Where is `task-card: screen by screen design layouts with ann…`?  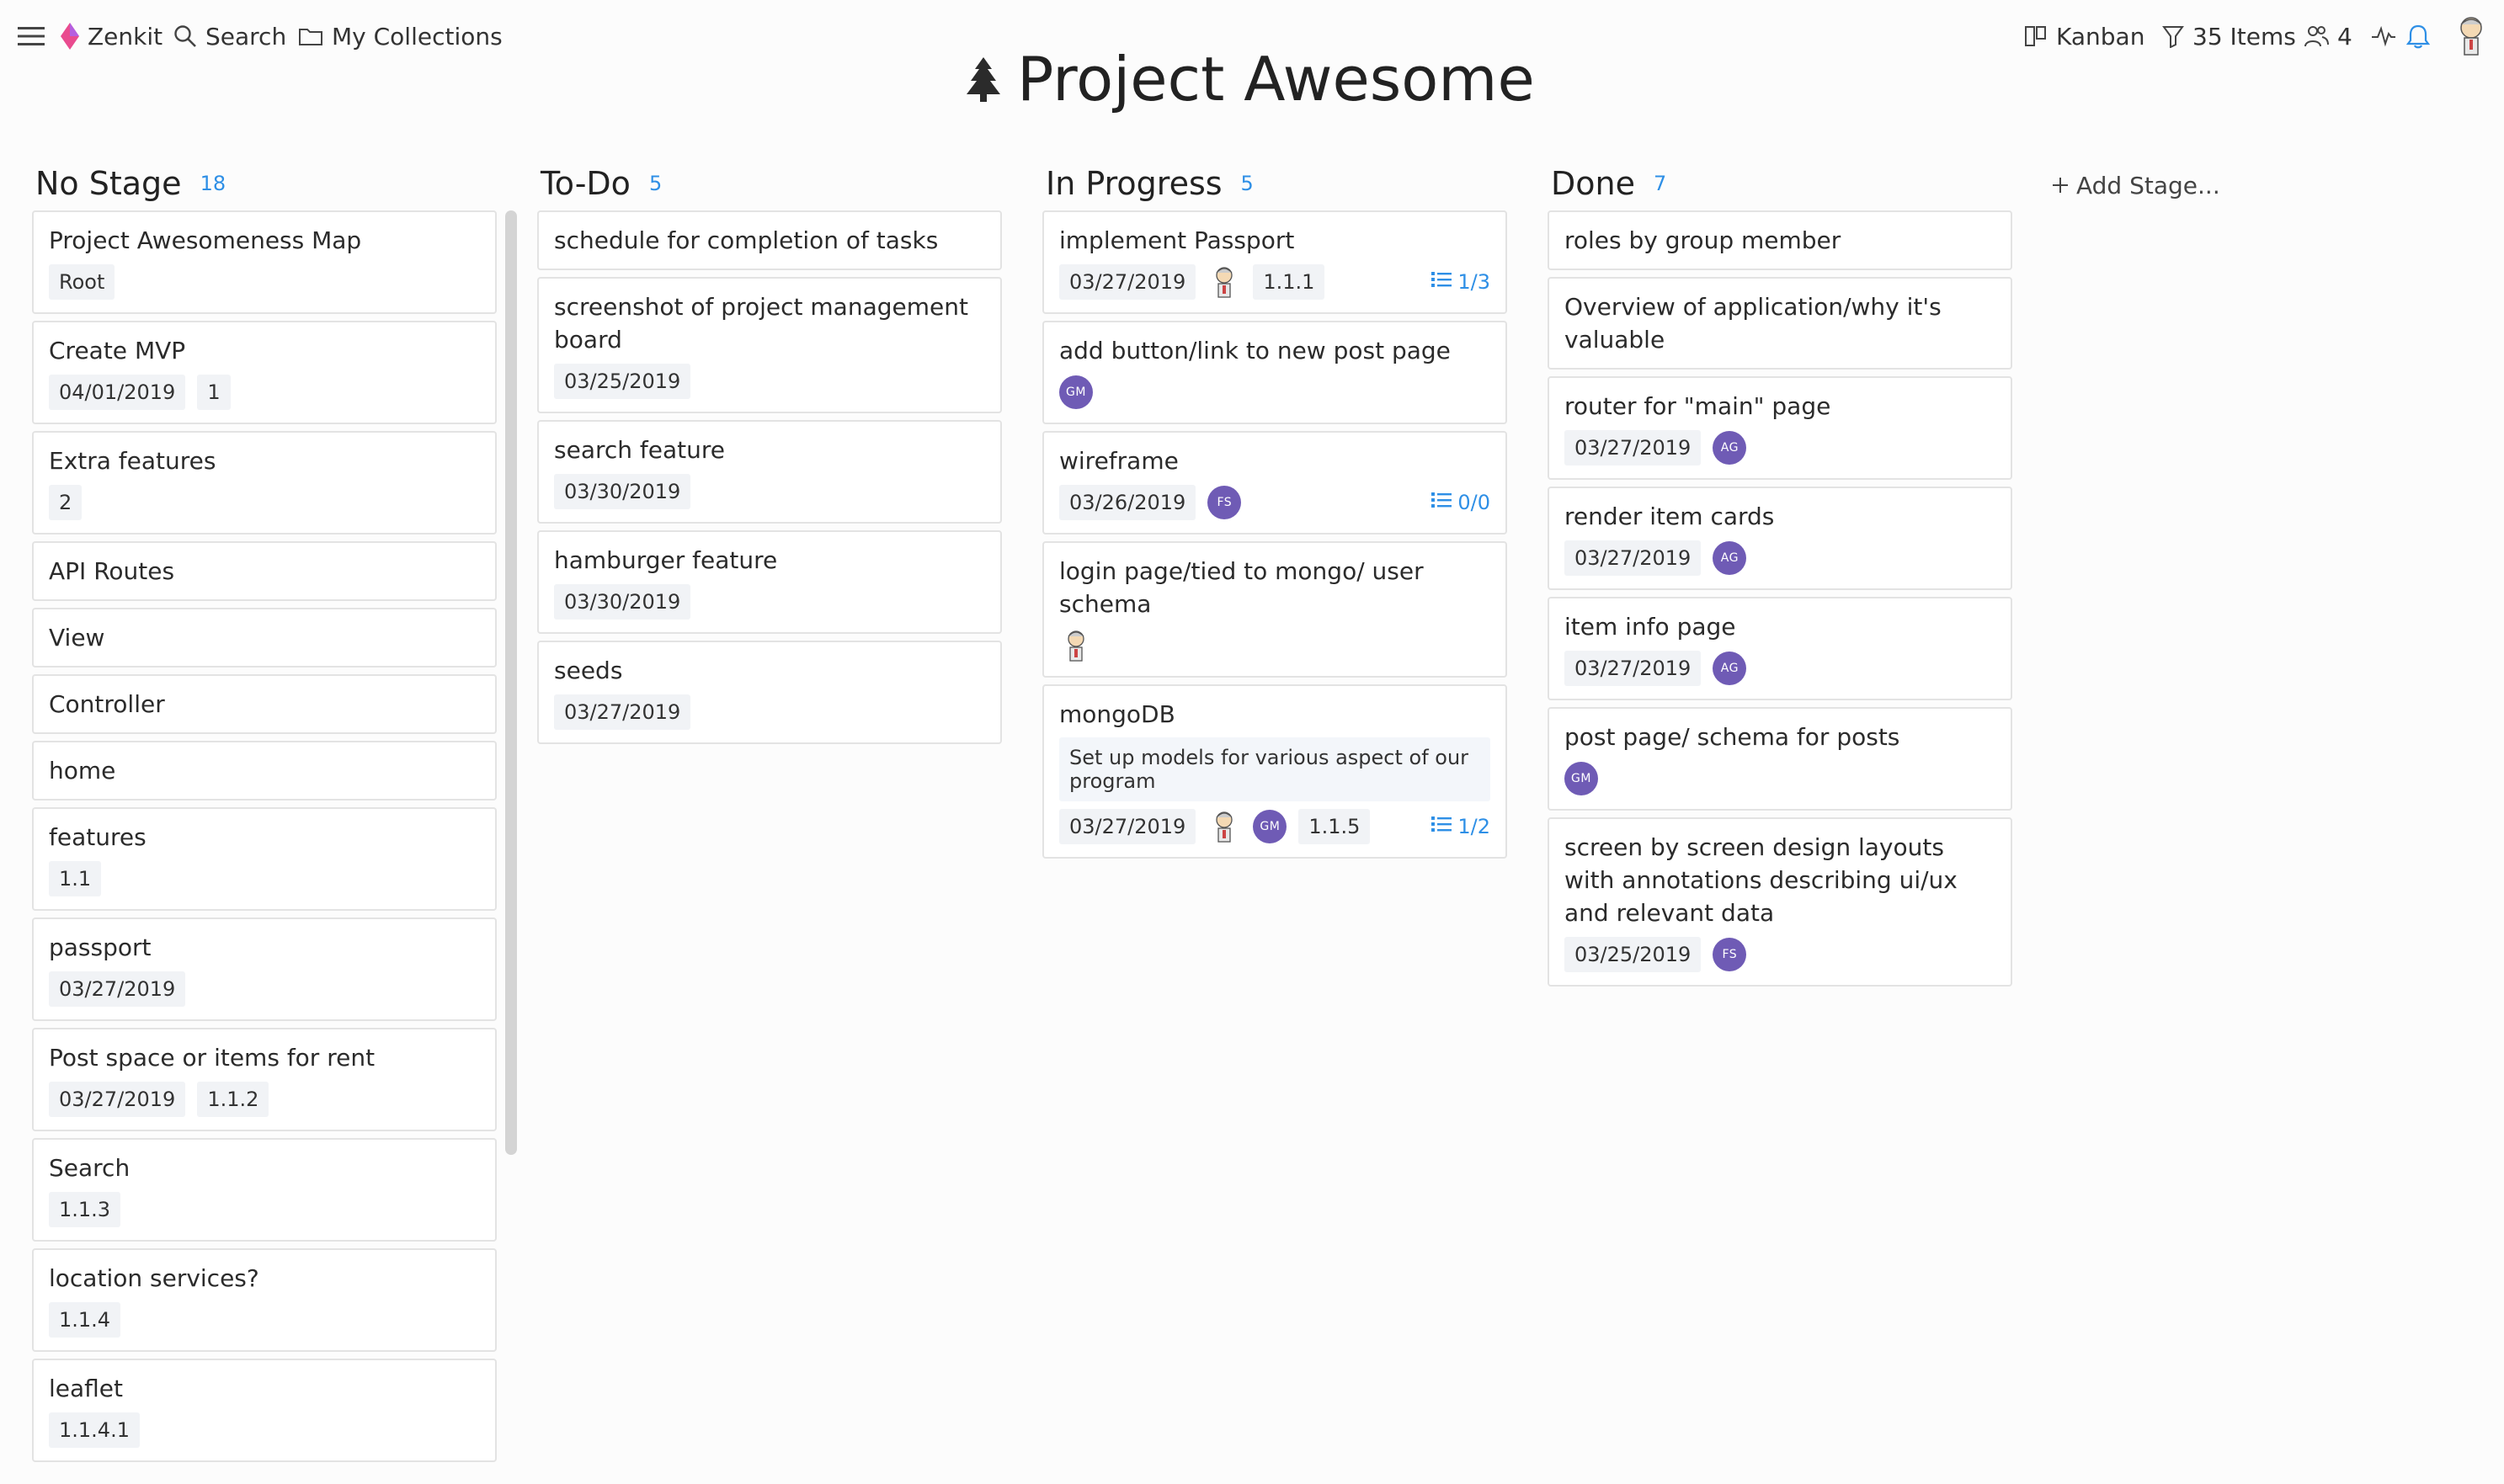
task-card: screen by screen design layouts with ann… is located at coordinates (1780, 902).